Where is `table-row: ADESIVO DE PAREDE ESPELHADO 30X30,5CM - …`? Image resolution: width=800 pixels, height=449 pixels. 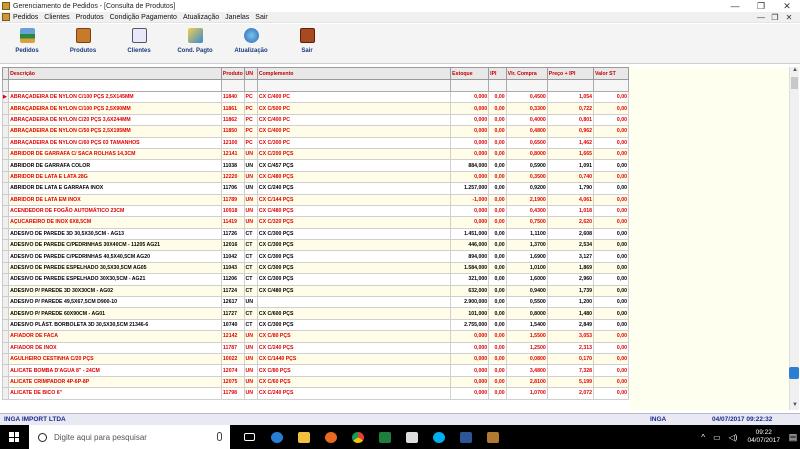 table-row: ADESIVO DE PAREDE ESPELHADO 30X30,5CM - … is located at coordinates (316, 279).